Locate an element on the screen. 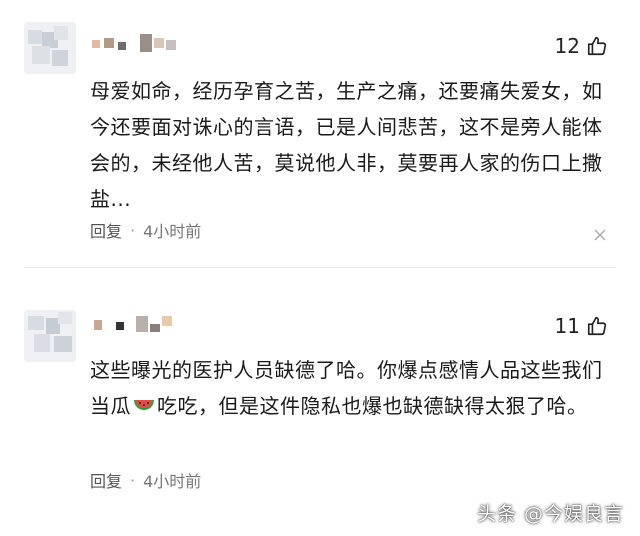 This screenshot has height=536, width=640. like-button: 11 is located at coordinates (581, 326).